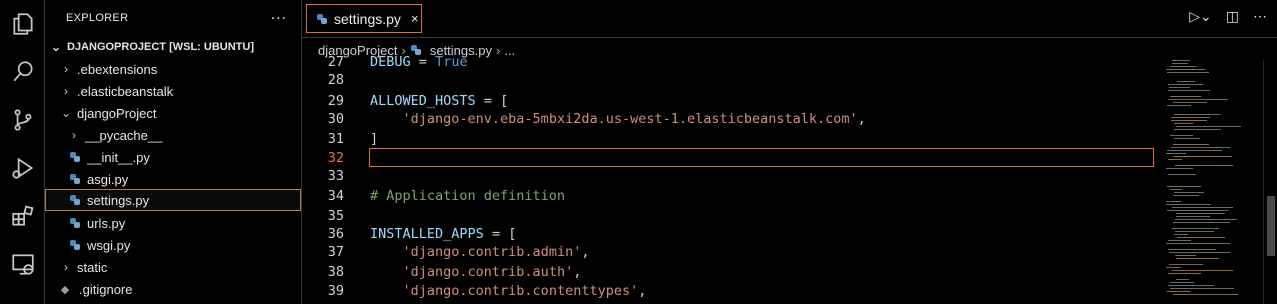 The height and width of the screenshot is (304, 1277). What do you see at coordinates (173, 245) in the screenshot?
I see `tree-item-wsgi-py: wsgi.py` at bounding box center [173, 245].